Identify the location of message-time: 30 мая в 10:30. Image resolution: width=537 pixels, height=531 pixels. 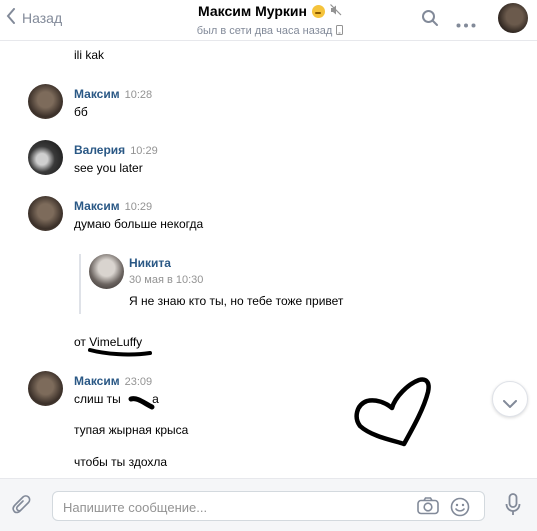
(166, 280).